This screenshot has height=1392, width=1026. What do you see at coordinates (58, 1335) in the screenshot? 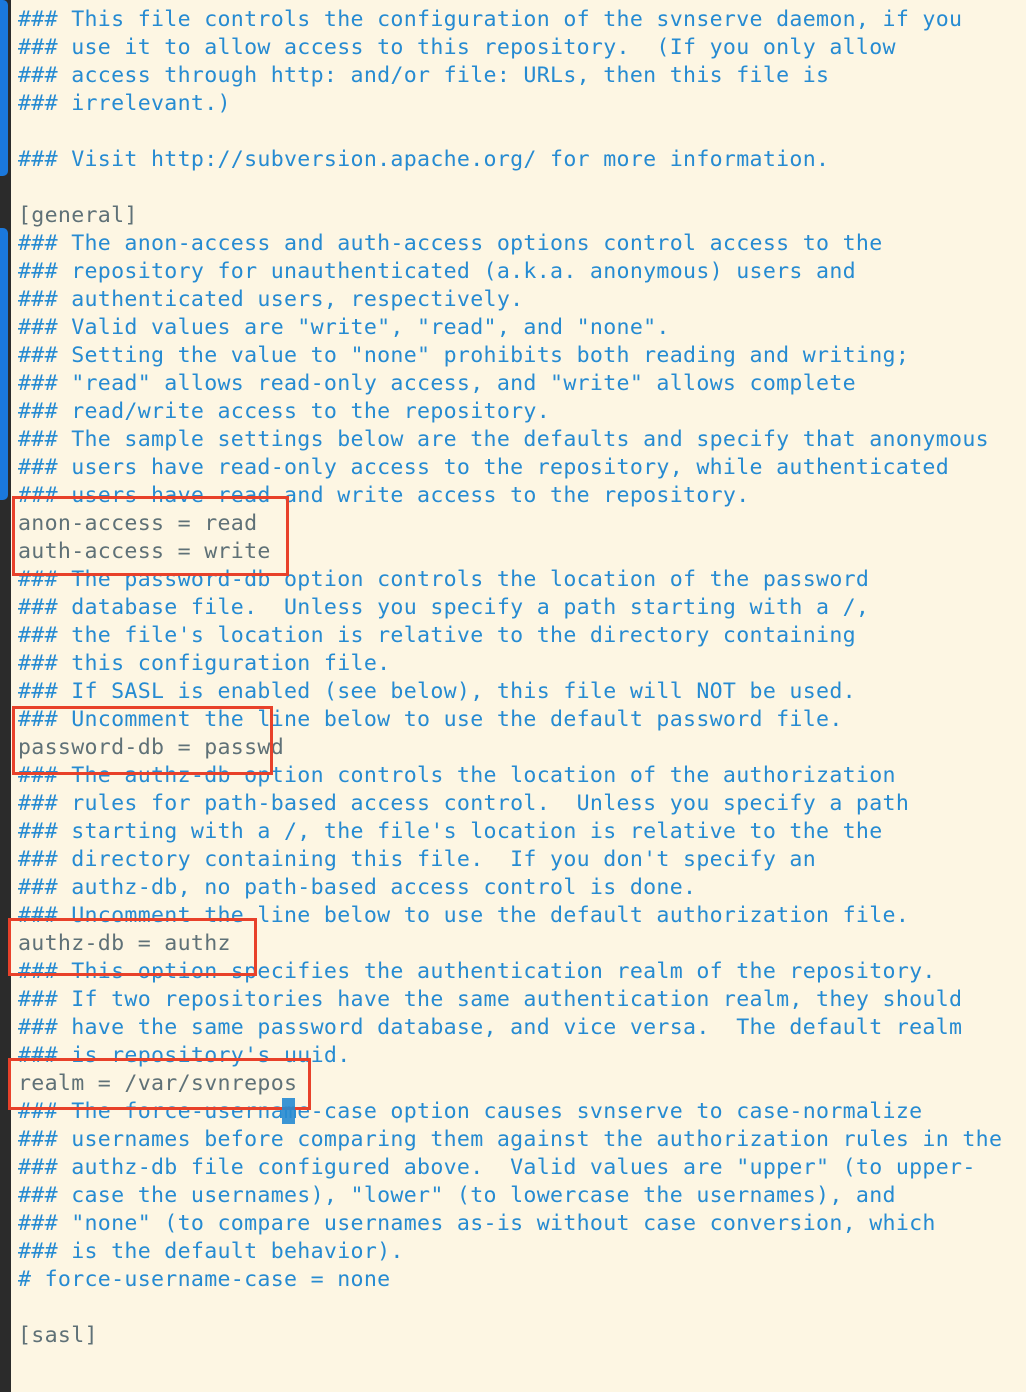
I see `config-line: [sasl]` at bounding box center [58, 1335].